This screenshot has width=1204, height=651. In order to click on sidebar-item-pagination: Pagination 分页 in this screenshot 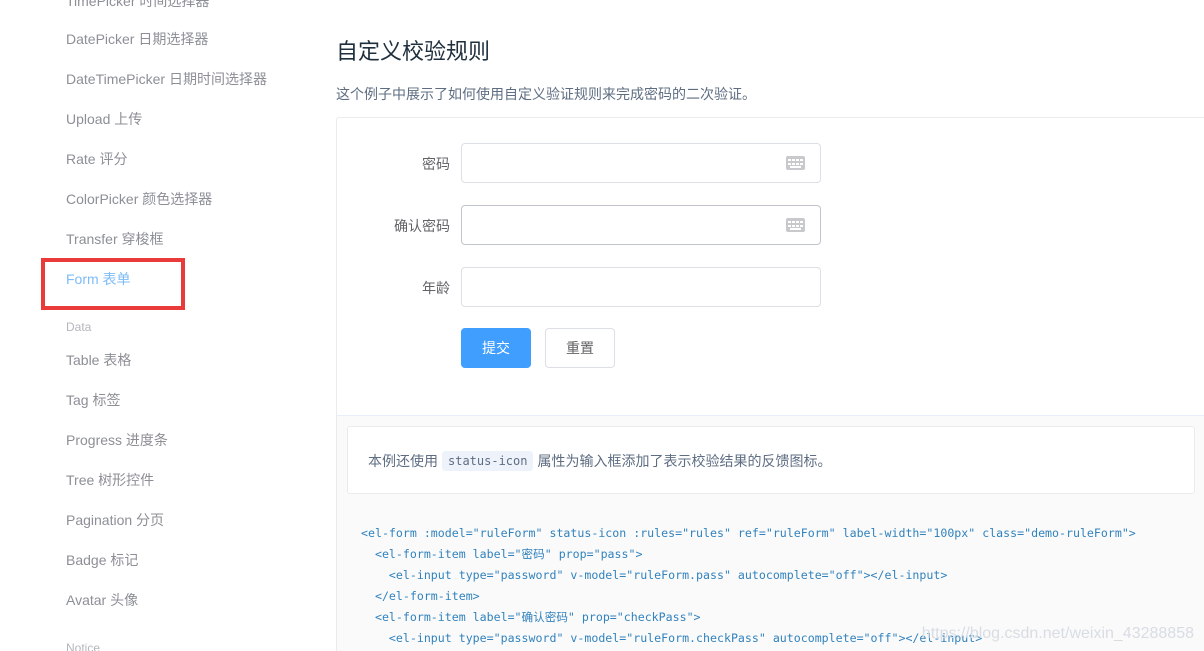, I will do `click(115, 520)`.